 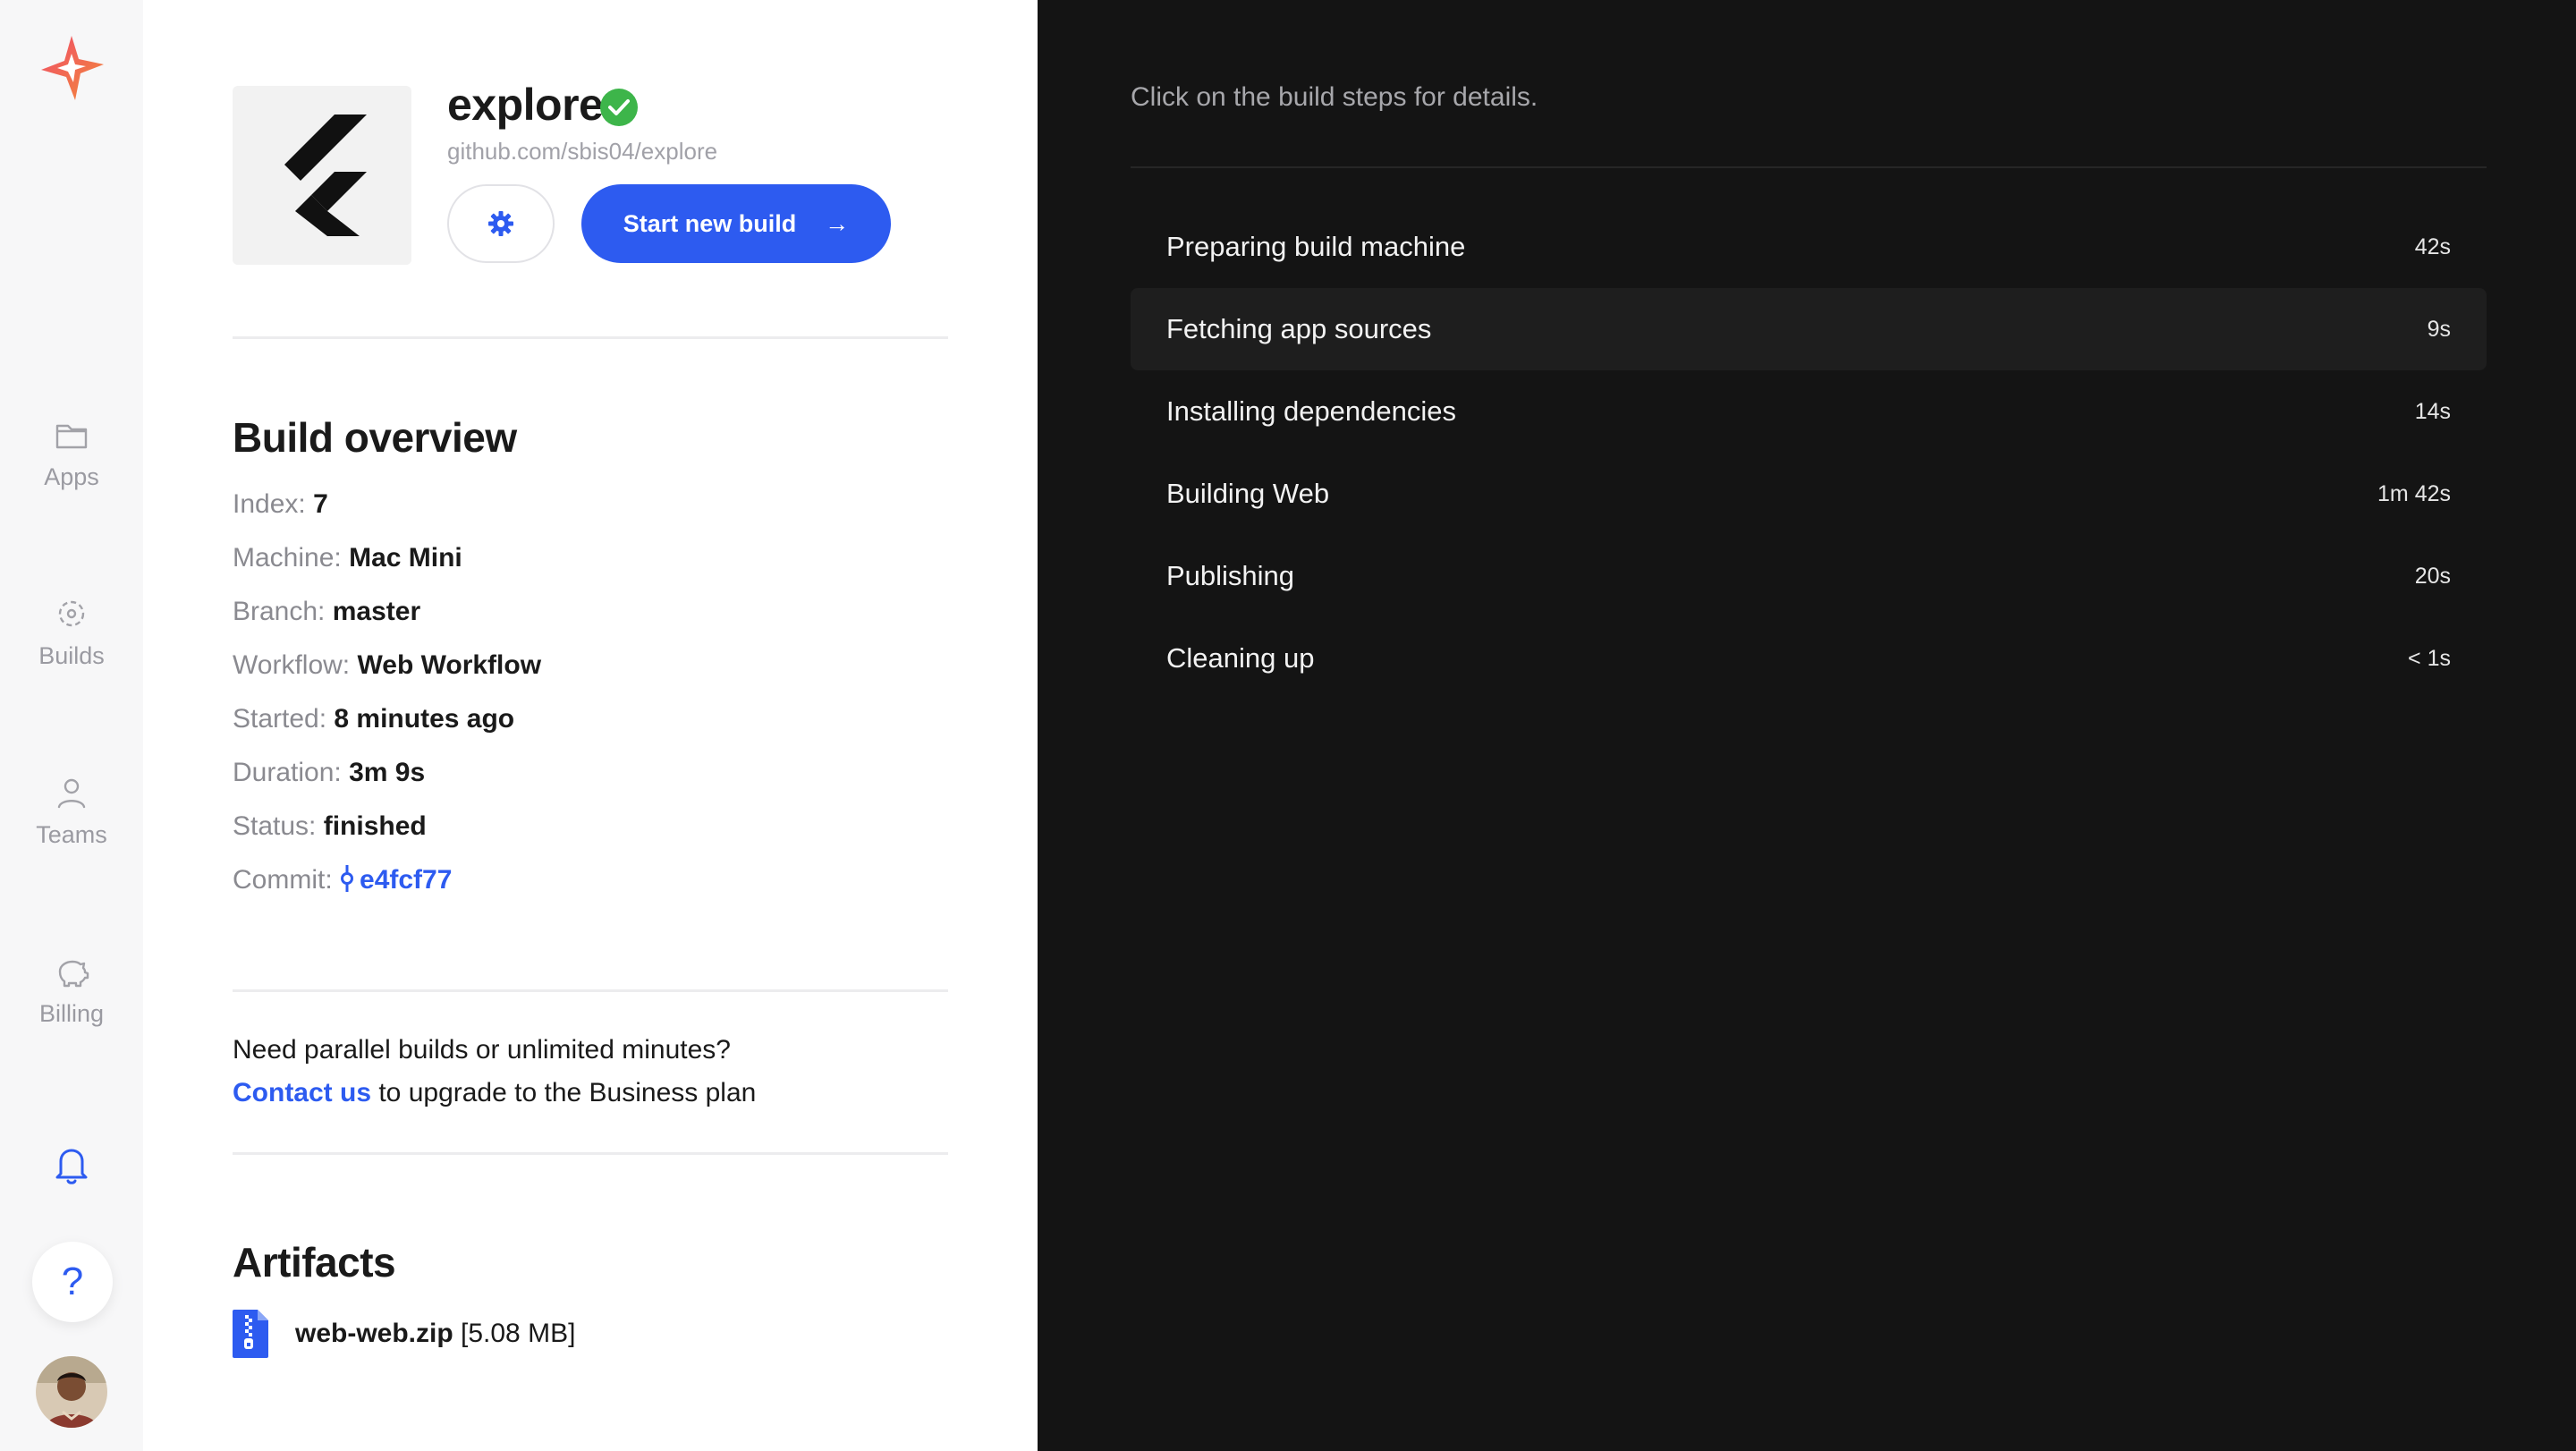 I want to click on build-overview-title: Build overview, so click(x=375, y=437).